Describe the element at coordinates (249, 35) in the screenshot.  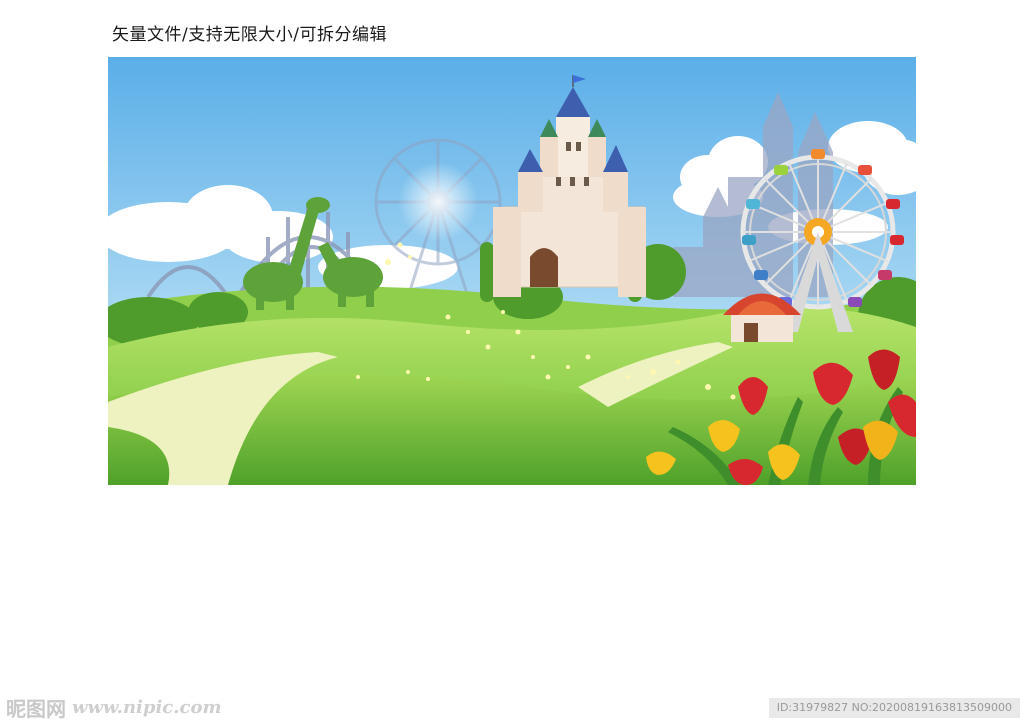
I see `image-caption: 矢量文件/支持无限大小/可拆分编辑` at that location.